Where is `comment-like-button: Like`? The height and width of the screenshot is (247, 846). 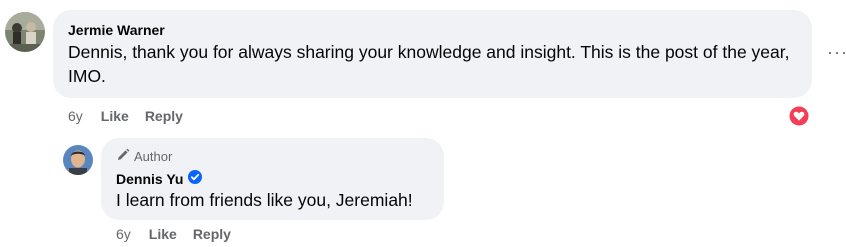
comment-like-button: Like is located at coordinates (115, 116).